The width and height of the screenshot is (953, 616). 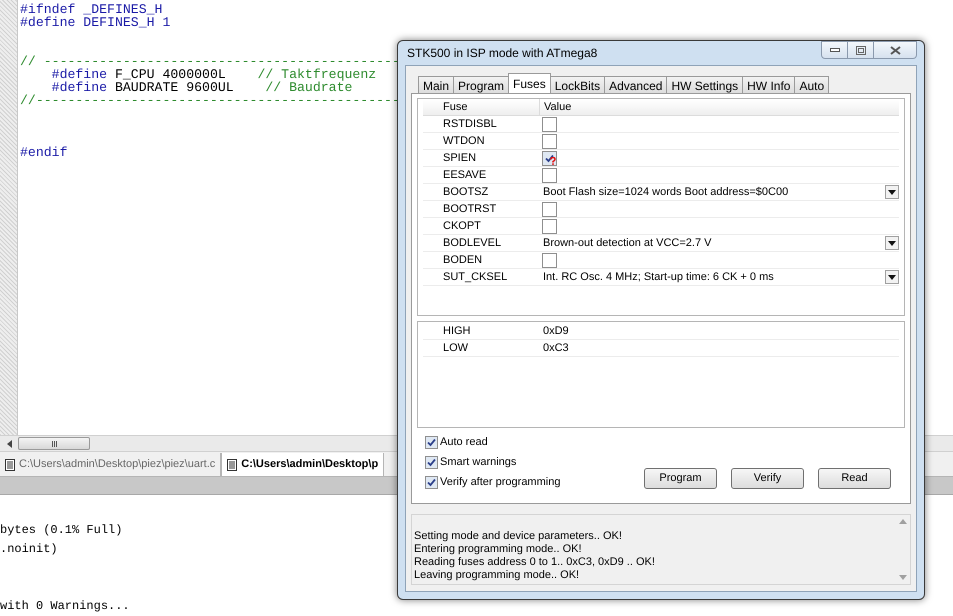 I want to click on code-comment: // Taktfrequenz, so click(x=316, y=74).